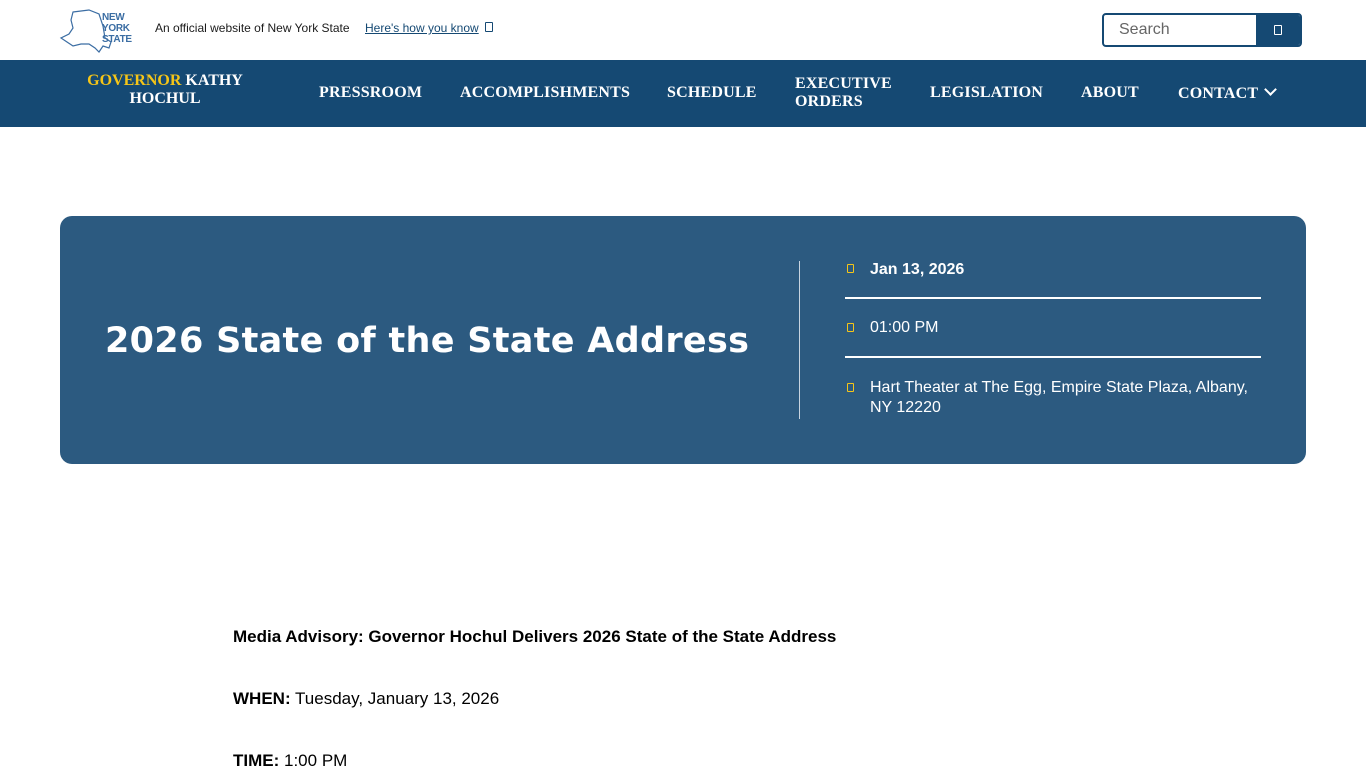 This screenshot has height=771, width=1366. Describe the element at coordinates (799, 340) in the screenshot. I see `hero-divider` at that location.